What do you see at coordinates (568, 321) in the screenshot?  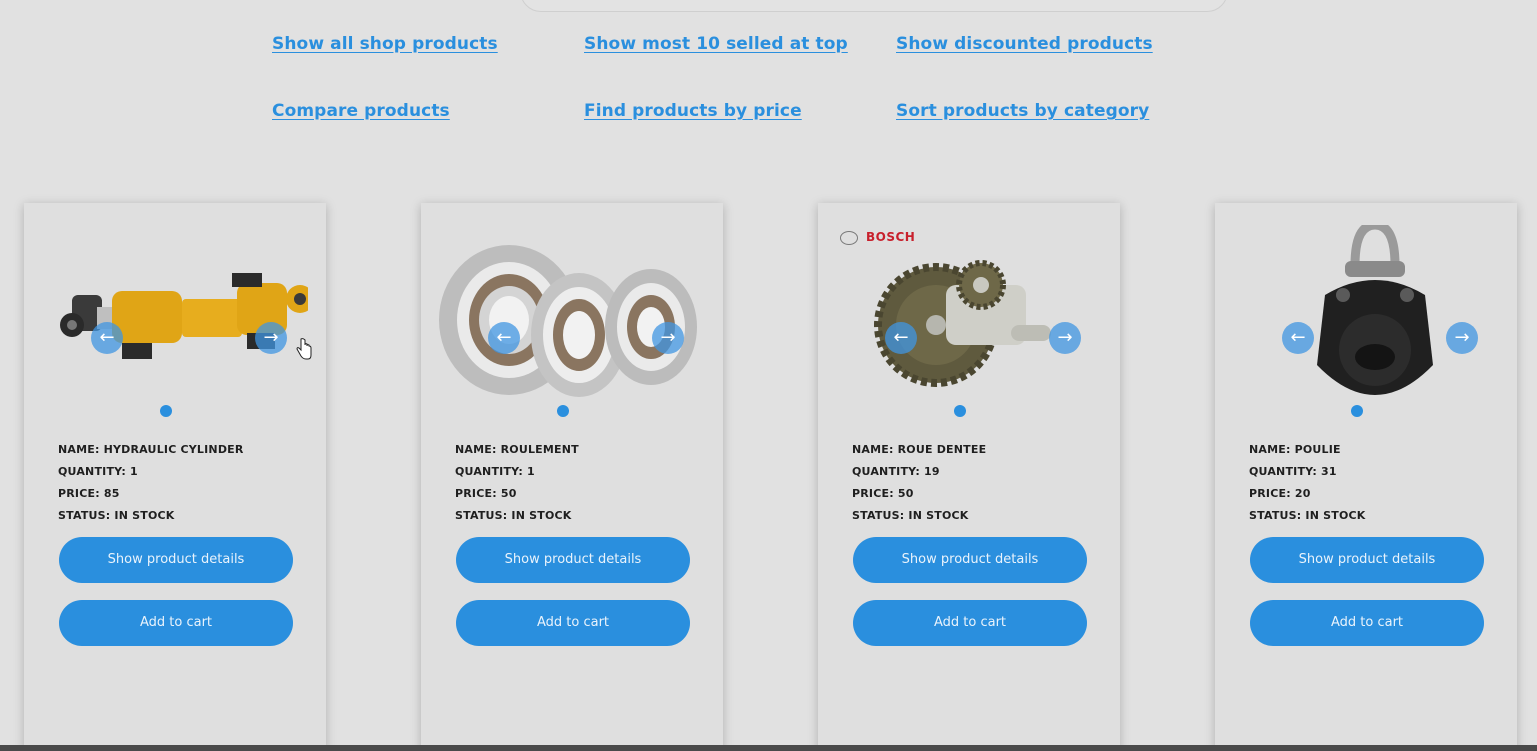 I see `bearing-image` at bounding box center [568, 321].